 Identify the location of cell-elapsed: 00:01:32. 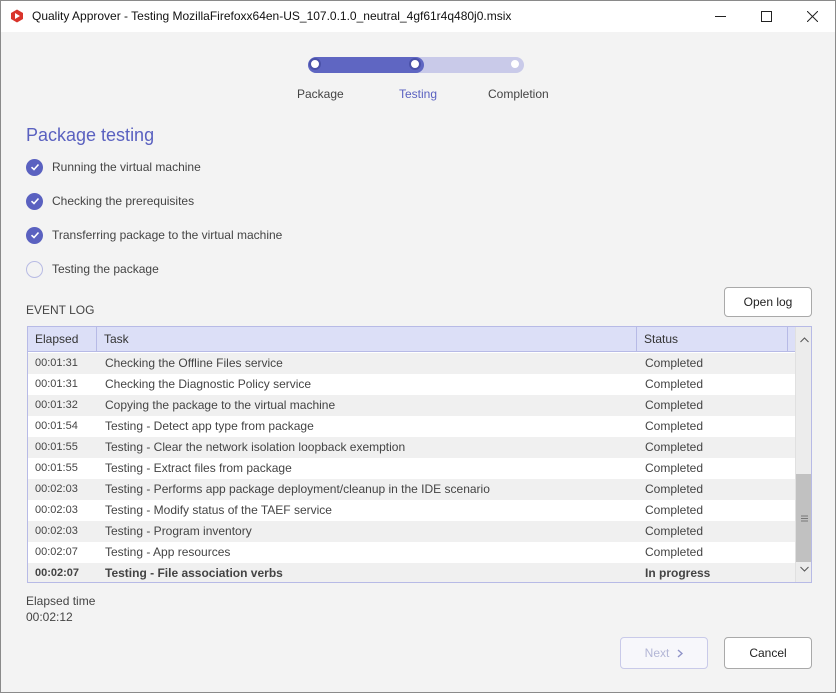
(56, 405).